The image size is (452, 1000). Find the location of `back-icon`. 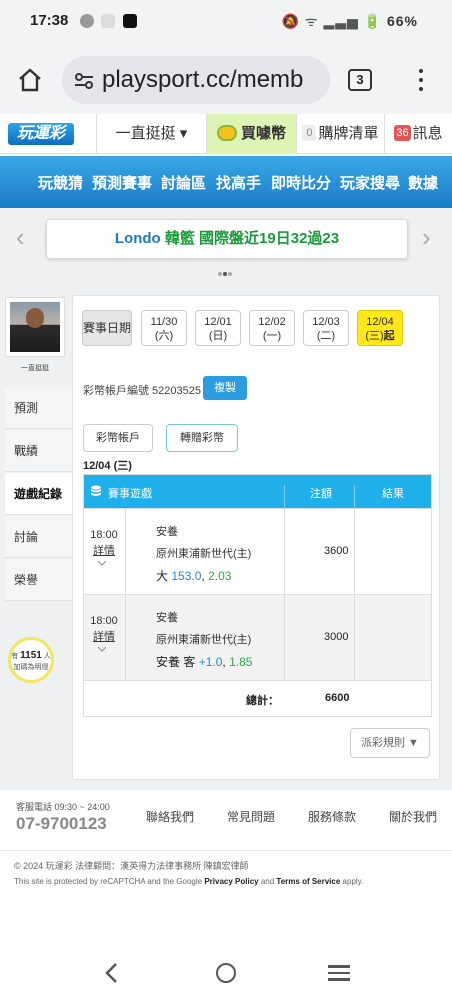

back-icon is located at coordinates (112, 973).